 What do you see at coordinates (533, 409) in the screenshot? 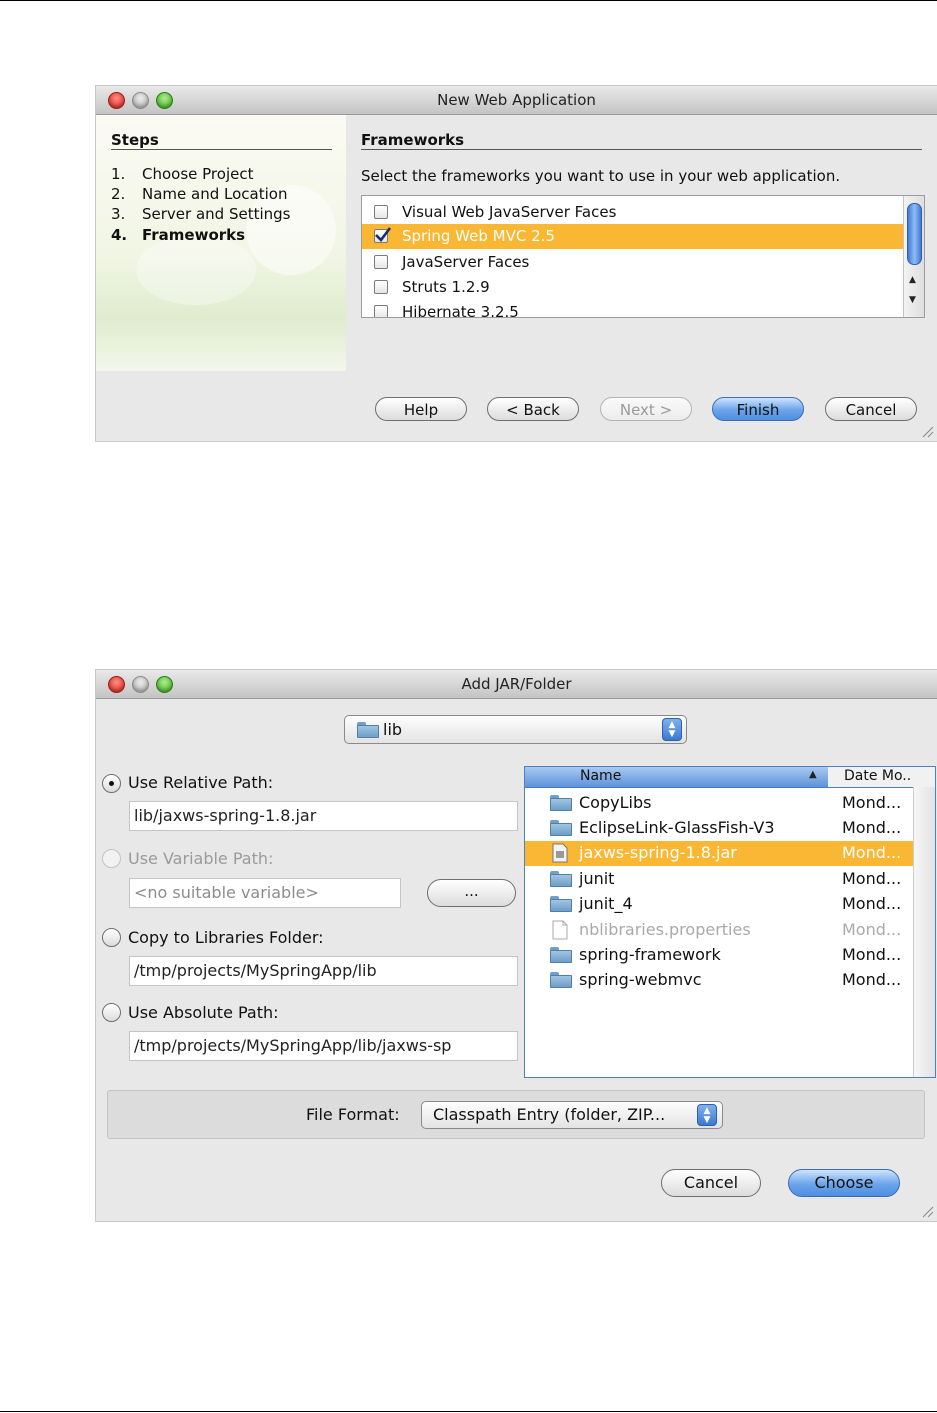
I see `back-button: < Back` at bounding box center [533, 409].